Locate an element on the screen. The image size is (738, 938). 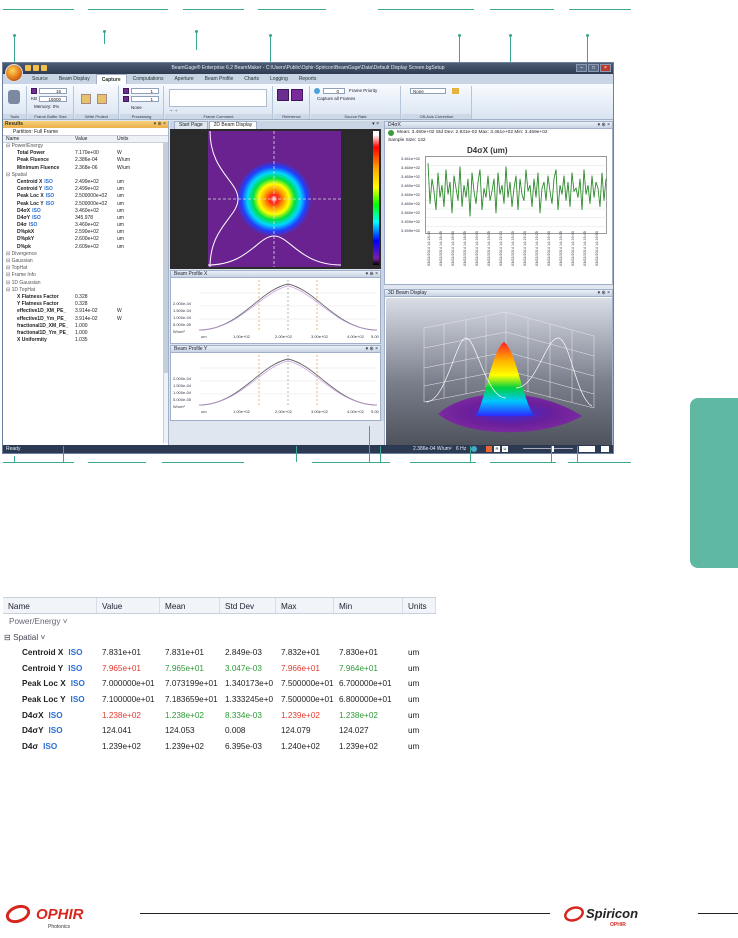
results-row: fractional1D_Ym_PE_ 1.000 is located at coordinates (85, 333).